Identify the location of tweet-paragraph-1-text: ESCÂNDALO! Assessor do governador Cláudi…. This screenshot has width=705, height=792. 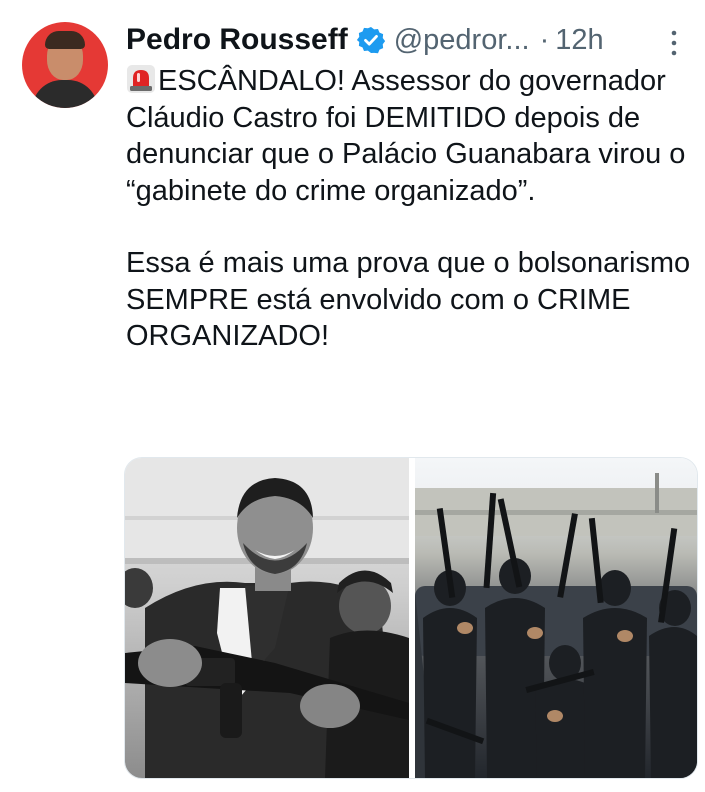
(406, 136).